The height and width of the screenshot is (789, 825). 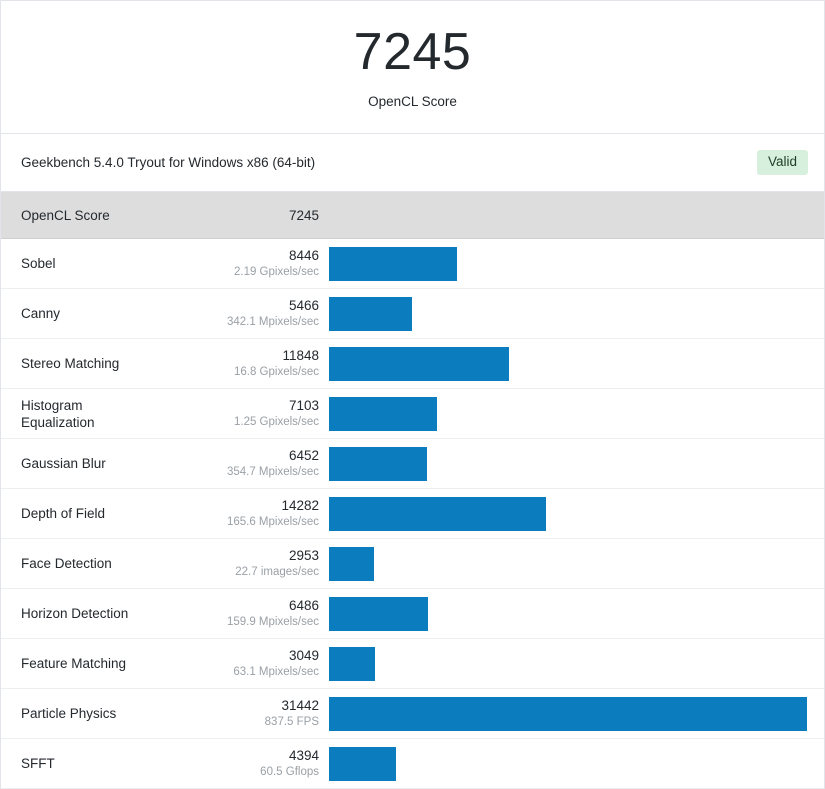 What do you see at coordinates (66, 563) in the screenshot?
I see `benchmark-name-line1: Face Detection` at bounding box center [66, 563].